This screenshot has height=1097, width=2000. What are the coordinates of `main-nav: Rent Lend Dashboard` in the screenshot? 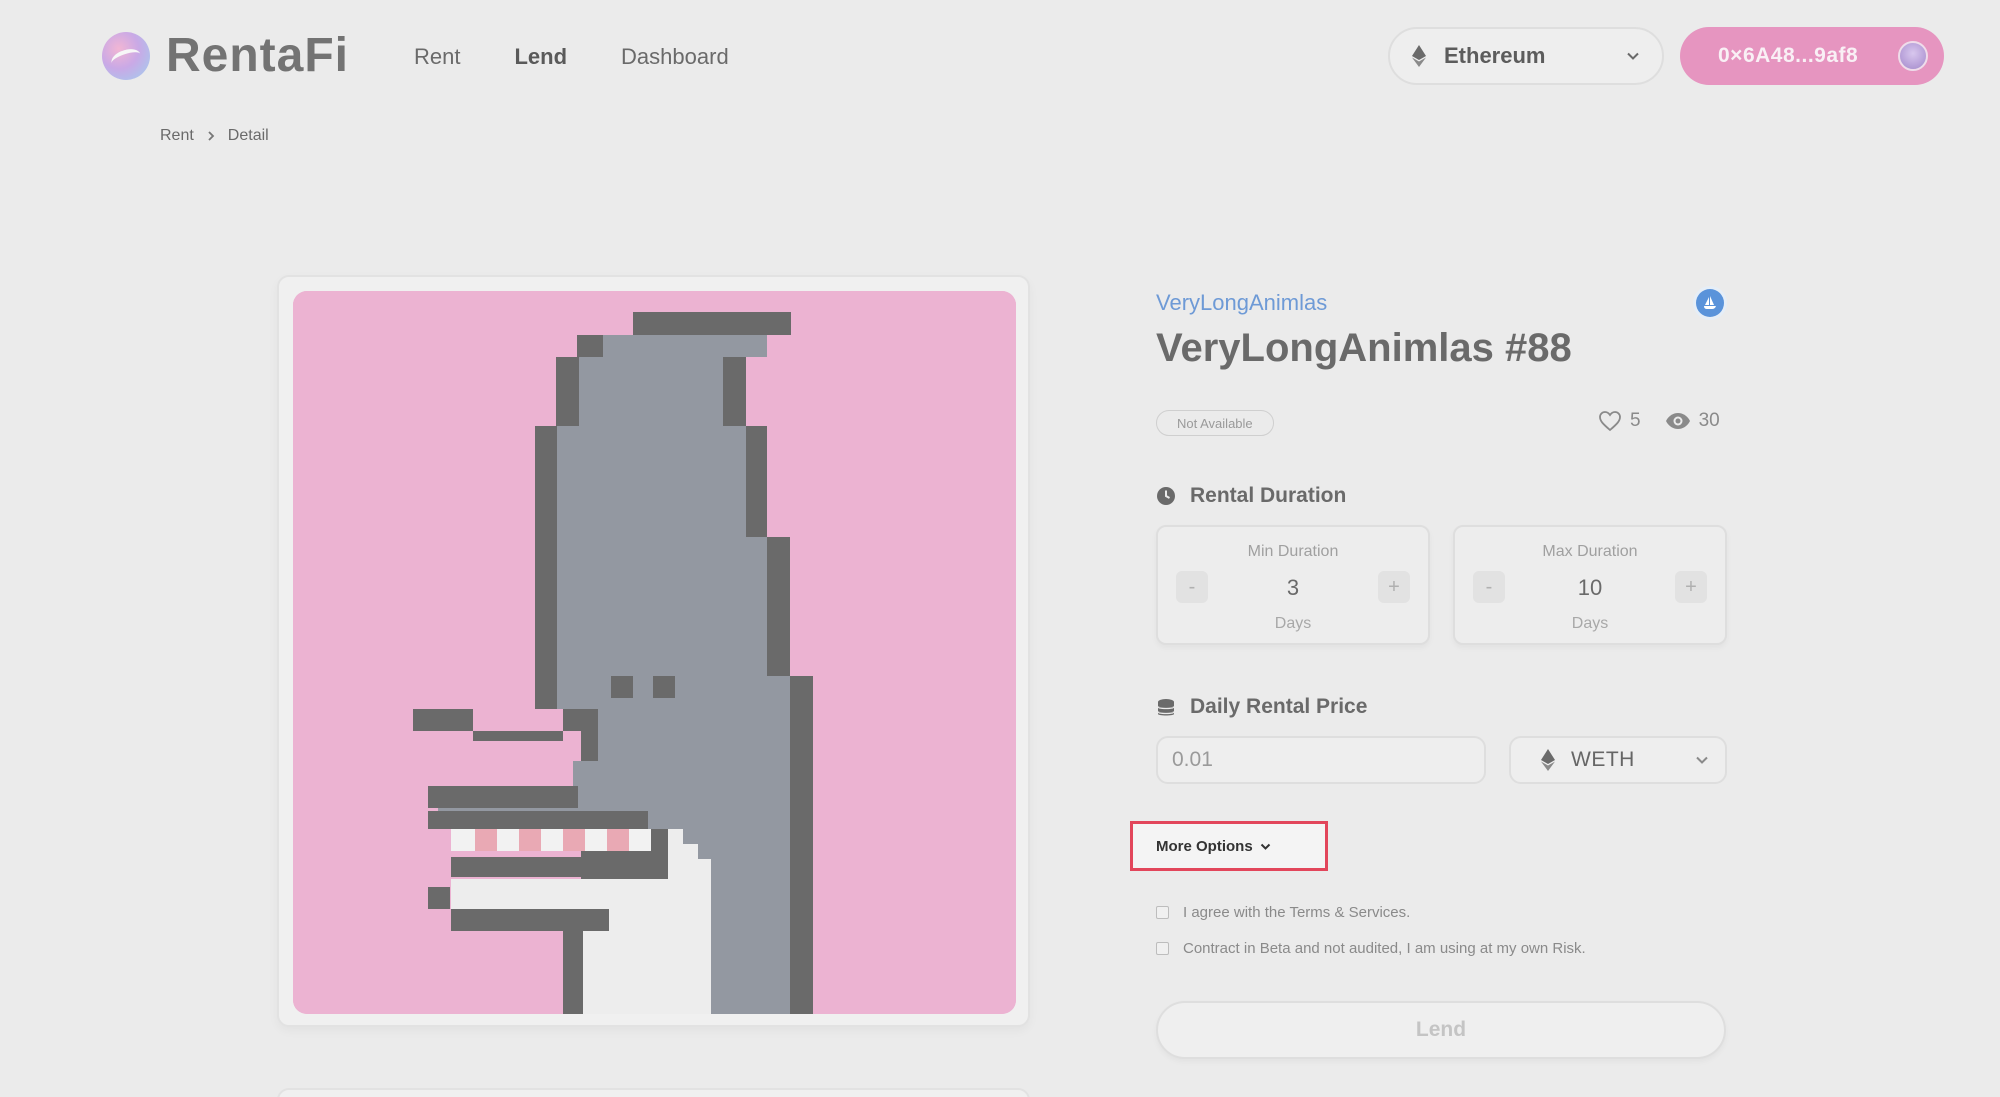 It's located at (571, 57).